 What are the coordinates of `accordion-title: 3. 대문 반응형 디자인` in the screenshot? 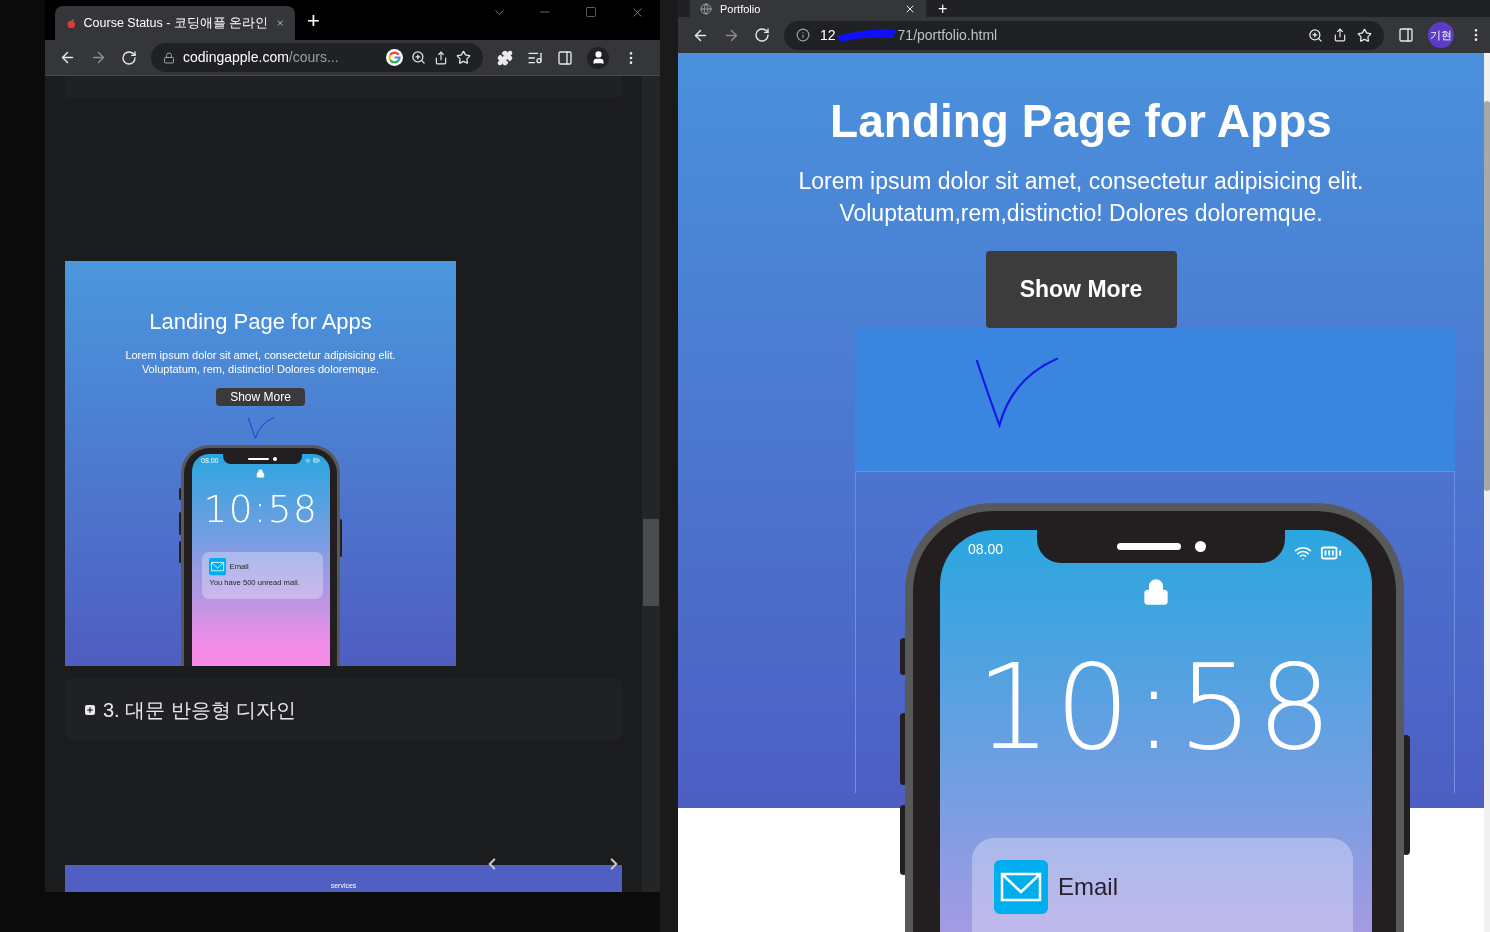 It's located at (200, 710).